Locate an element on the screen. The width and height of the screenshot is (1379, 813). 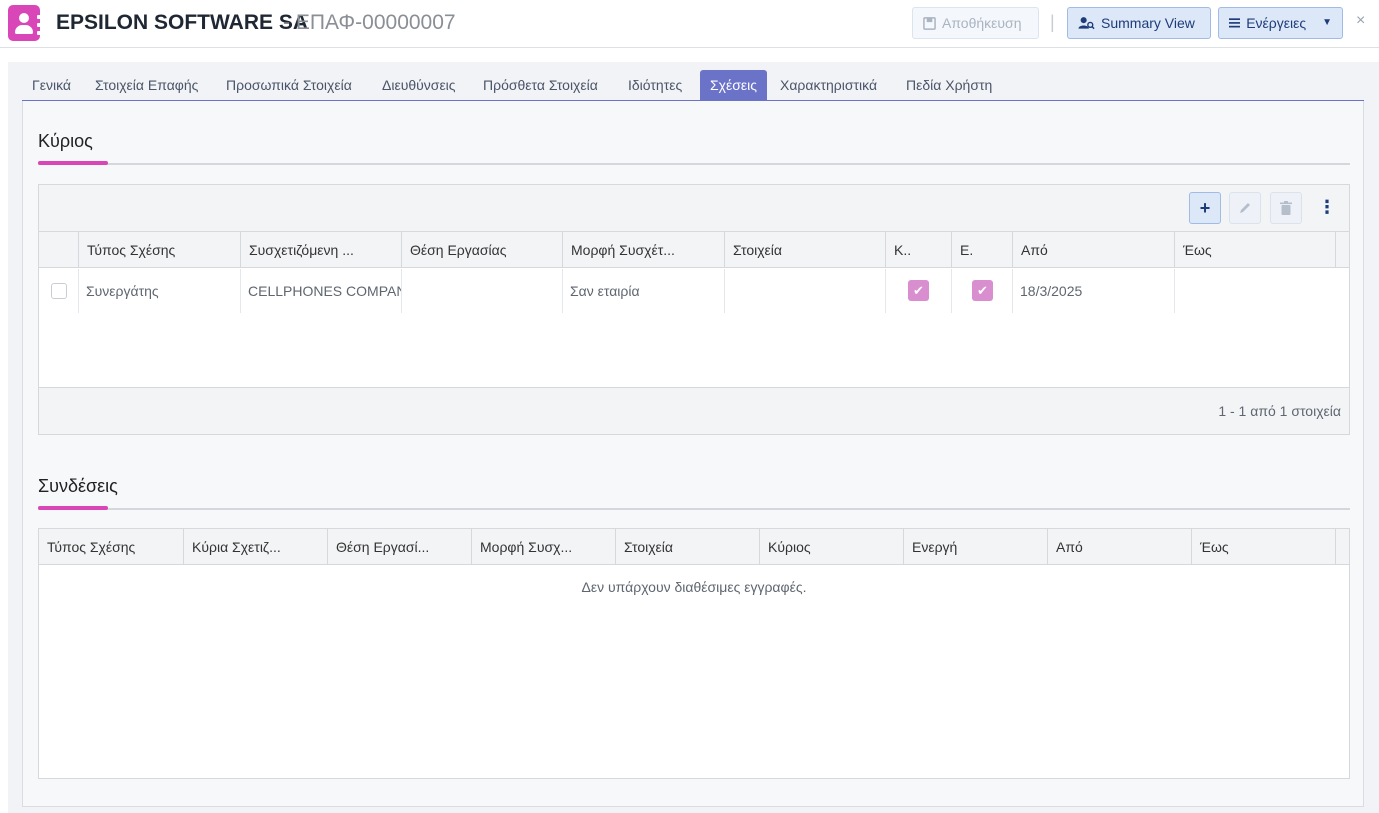
cell-related: CELLPHONES COMPANY is located at coordinates (321, 291).